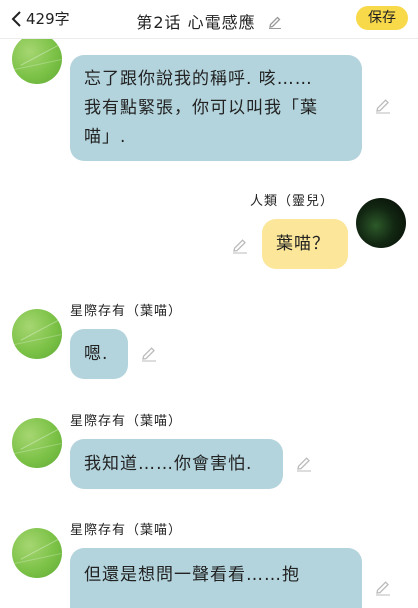 This screenshot has width=418, height=608. What do you see at coordinates (105, 137) in the screenshot?
I see `message-line: 喵」.` at bounding box center [105, 137].